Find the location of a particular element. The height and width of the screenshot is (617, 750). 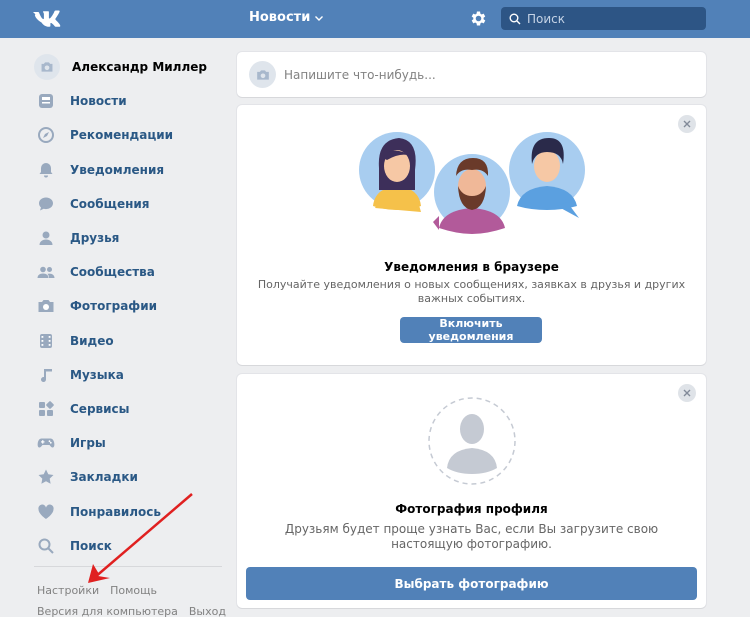

sidebar-item-bookmarks: Закладки is located at coordinates (129, 477).